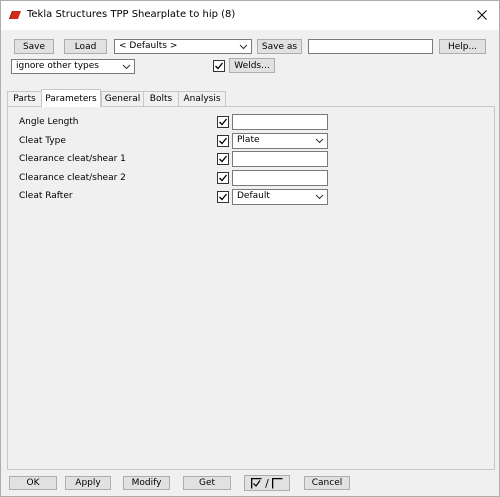  What do you see at coordinates (88, 483) in the screenshot?
I see `apply-button: Apply` at bounding box center [88, 483].